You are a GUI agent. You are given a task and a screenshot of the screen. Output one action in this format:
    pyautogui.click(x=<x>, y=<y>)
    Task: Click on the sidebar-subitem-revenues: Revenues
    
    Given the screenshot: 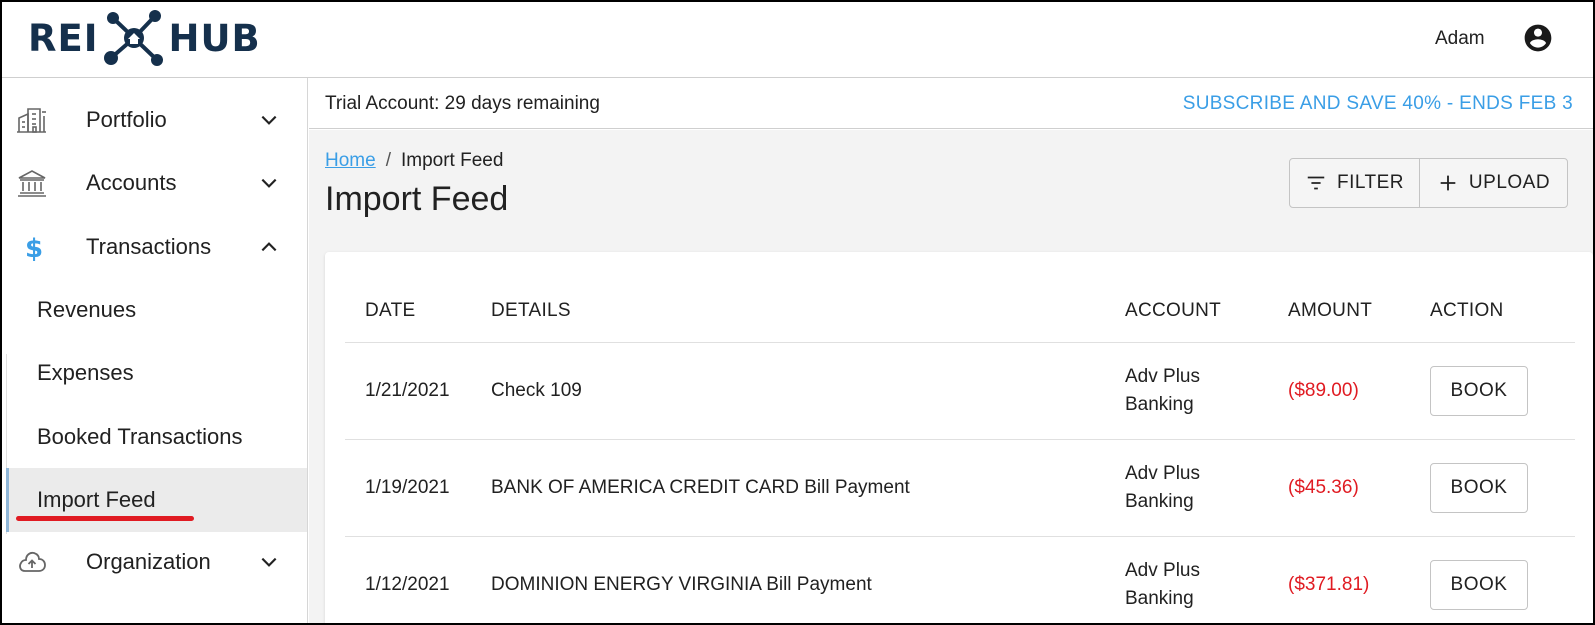 What is the action you would take?
    pyautogui.click(x=156, y=310)
    